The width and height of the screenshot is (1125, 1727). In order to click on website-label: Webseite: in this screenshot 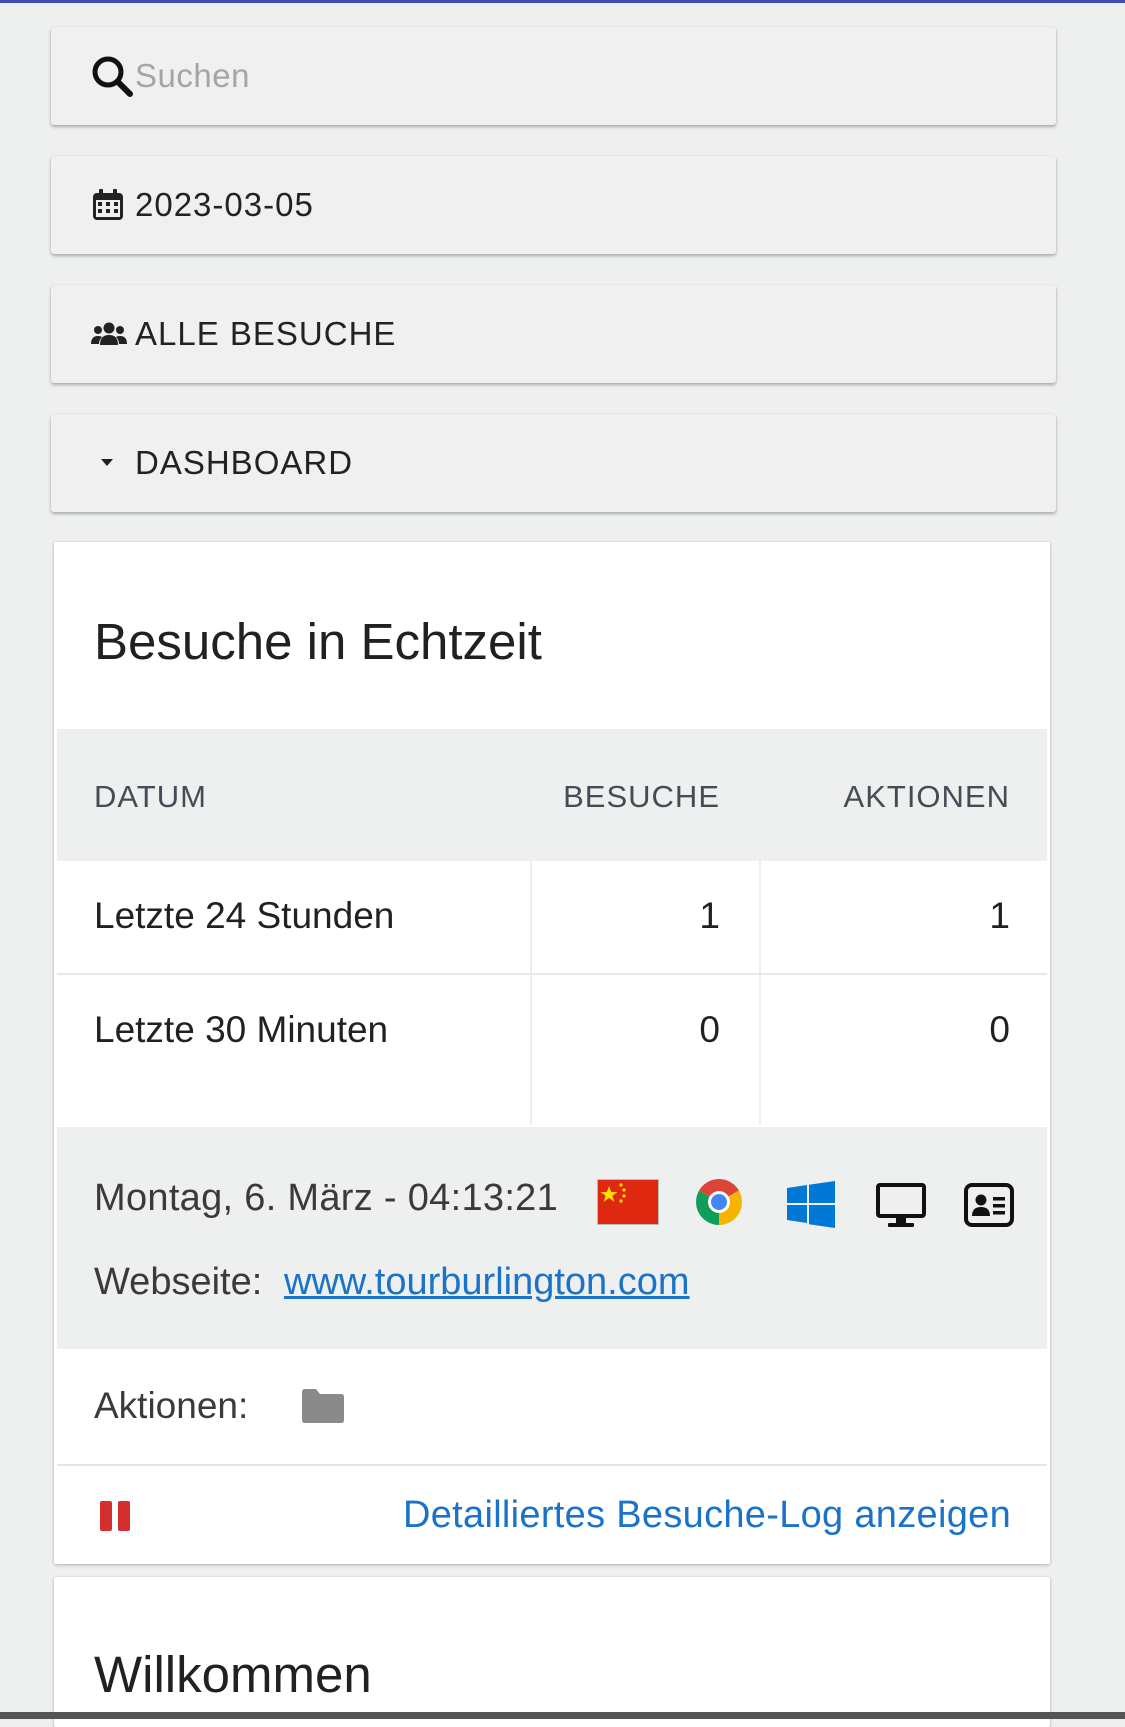, I will do `click(178, 1282)`.